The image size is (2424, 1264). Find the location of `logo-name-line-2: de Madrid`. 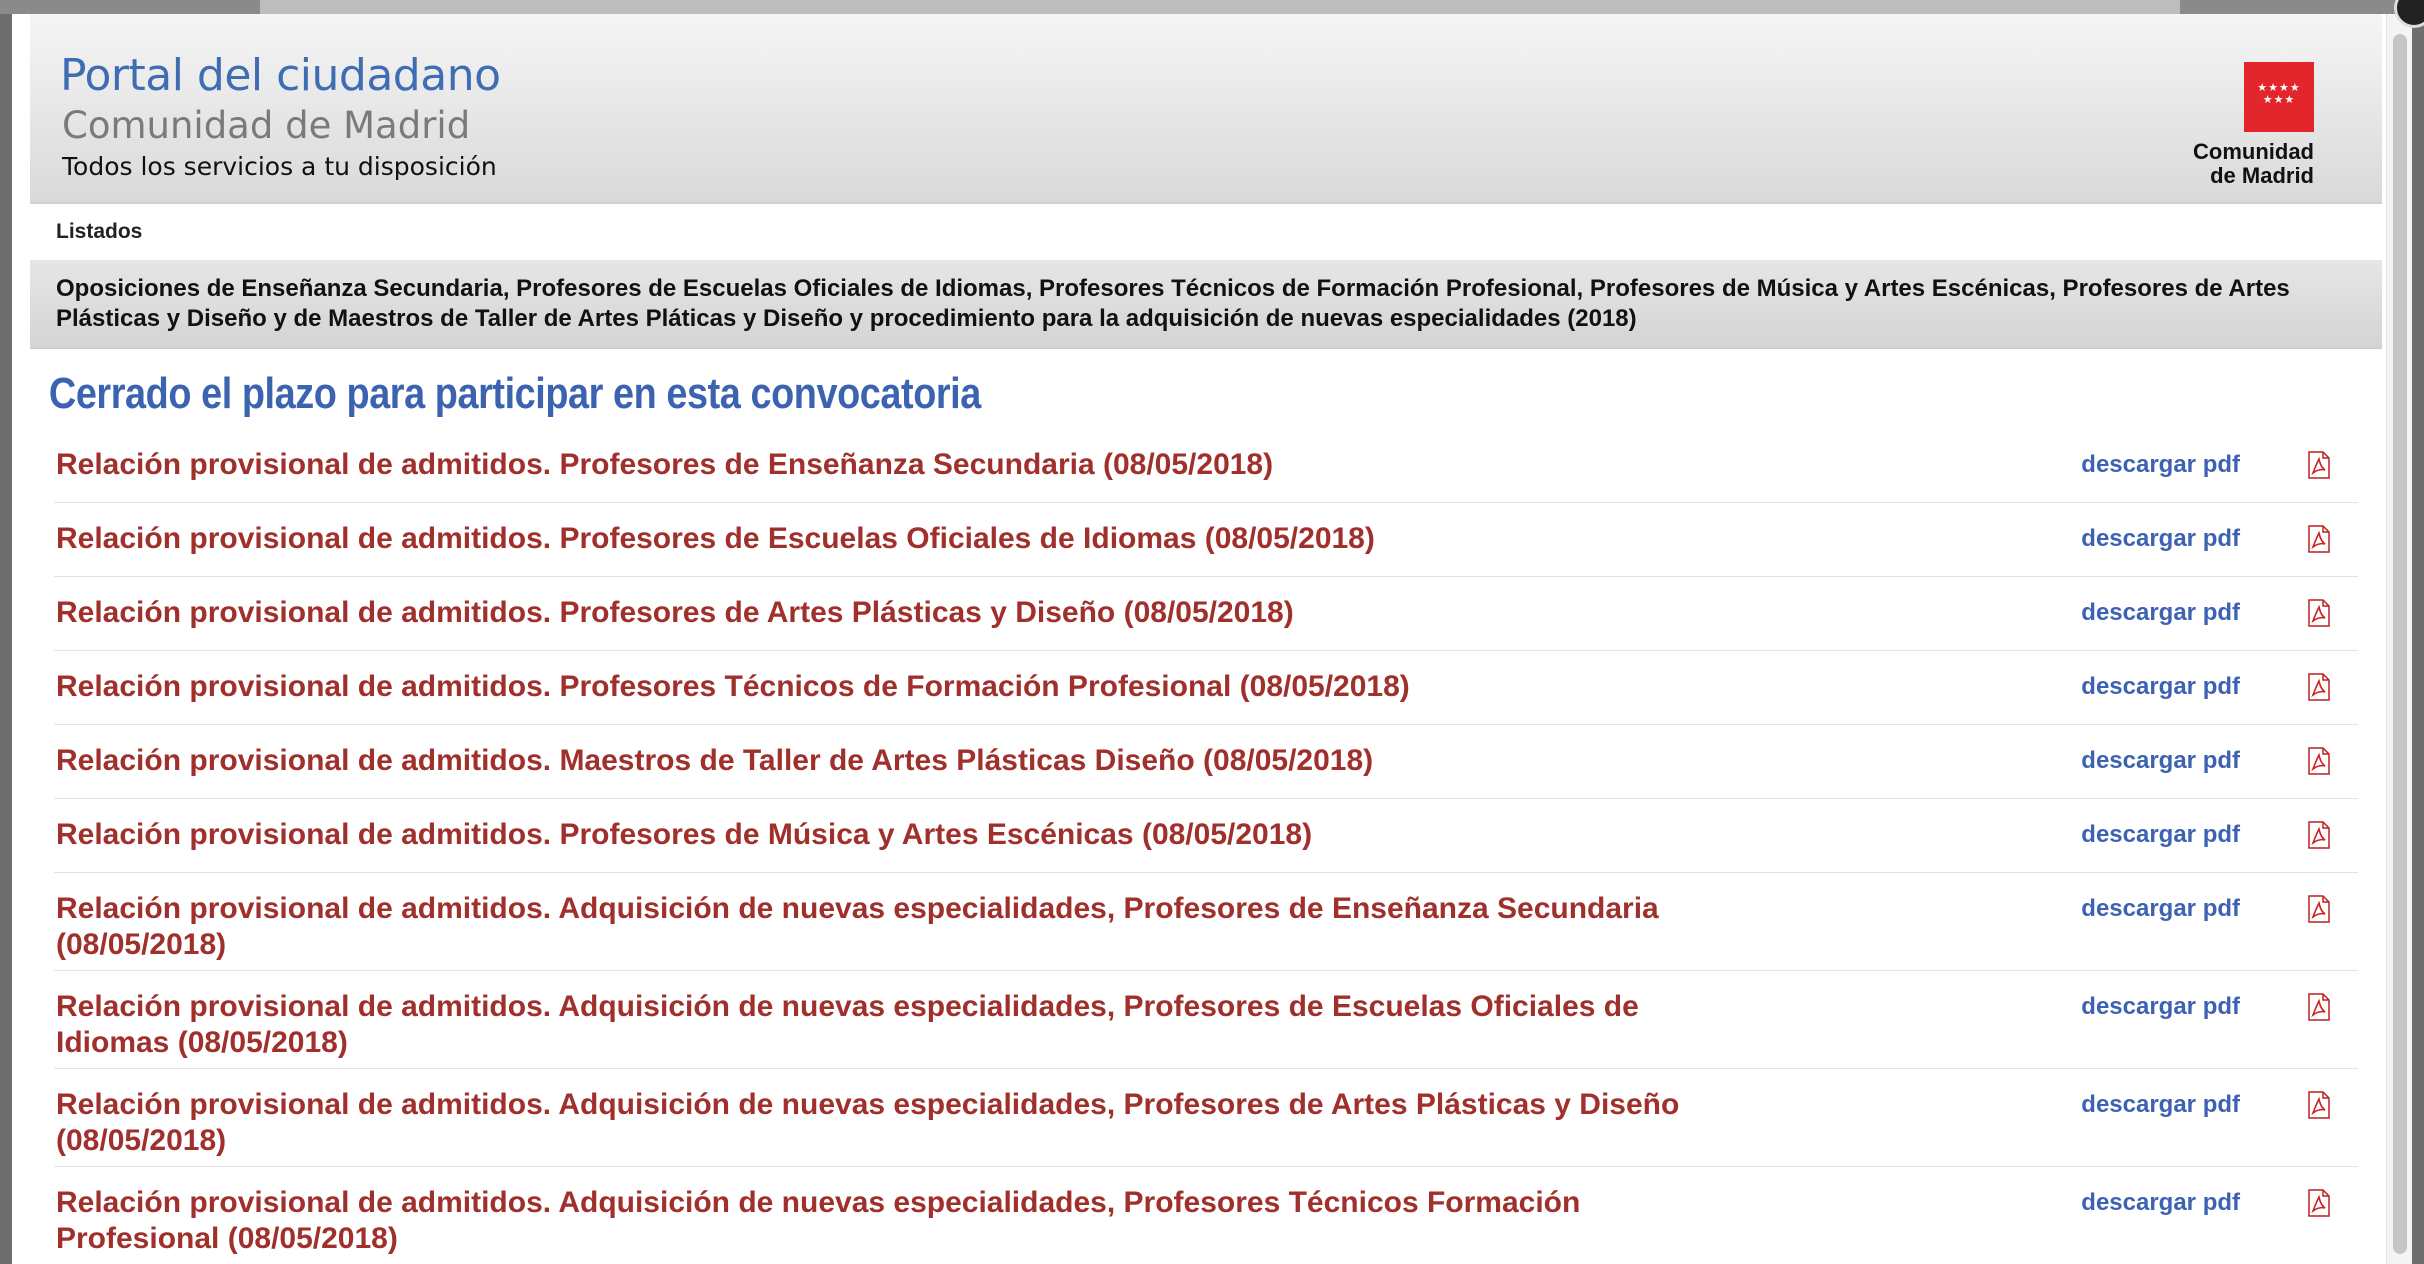

logo-name-line-2: de Madrid is located at coordinates (2262, 175).